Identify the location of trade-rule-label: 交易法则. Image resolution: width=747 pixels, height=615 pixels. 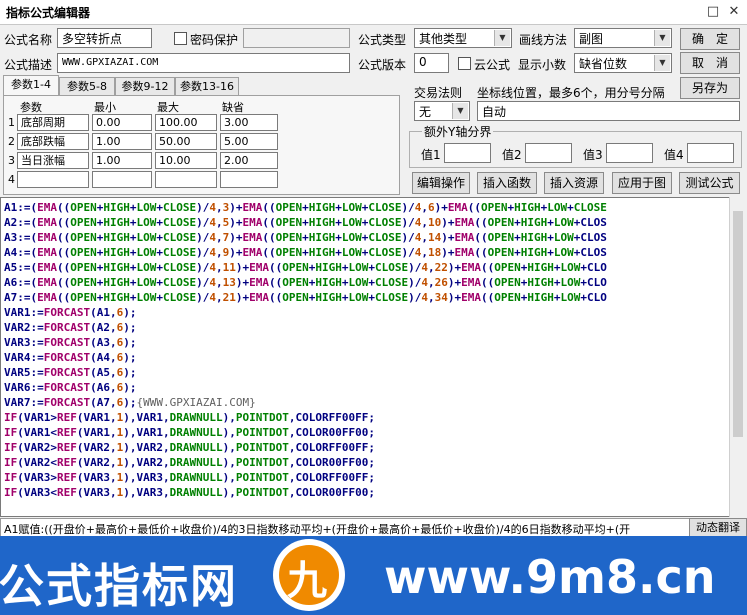
(438, 93).